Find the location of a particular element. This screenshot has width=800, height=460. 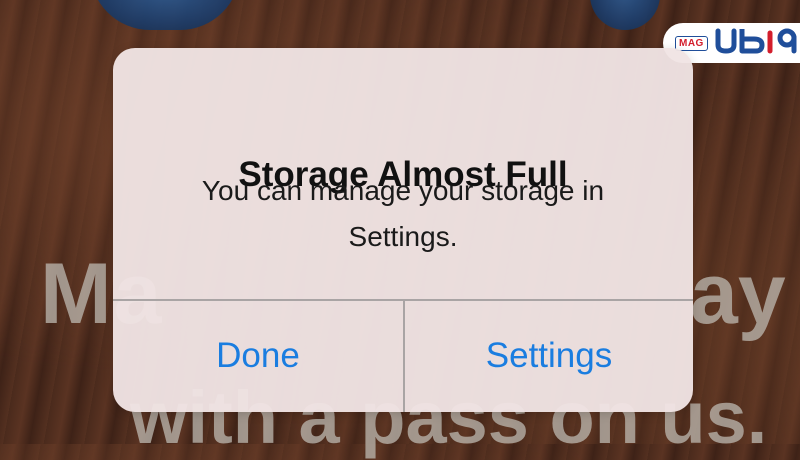

alert-message: You can manage your storage in Settings. is located at coordinates (403, 213).